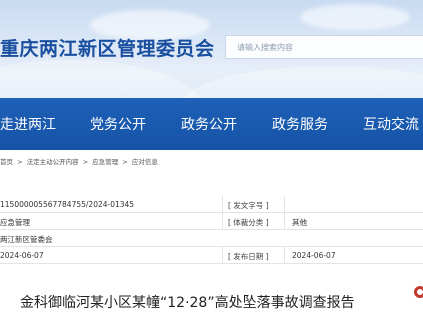  I want to click on genre-value: 其他, so click(299, 222).